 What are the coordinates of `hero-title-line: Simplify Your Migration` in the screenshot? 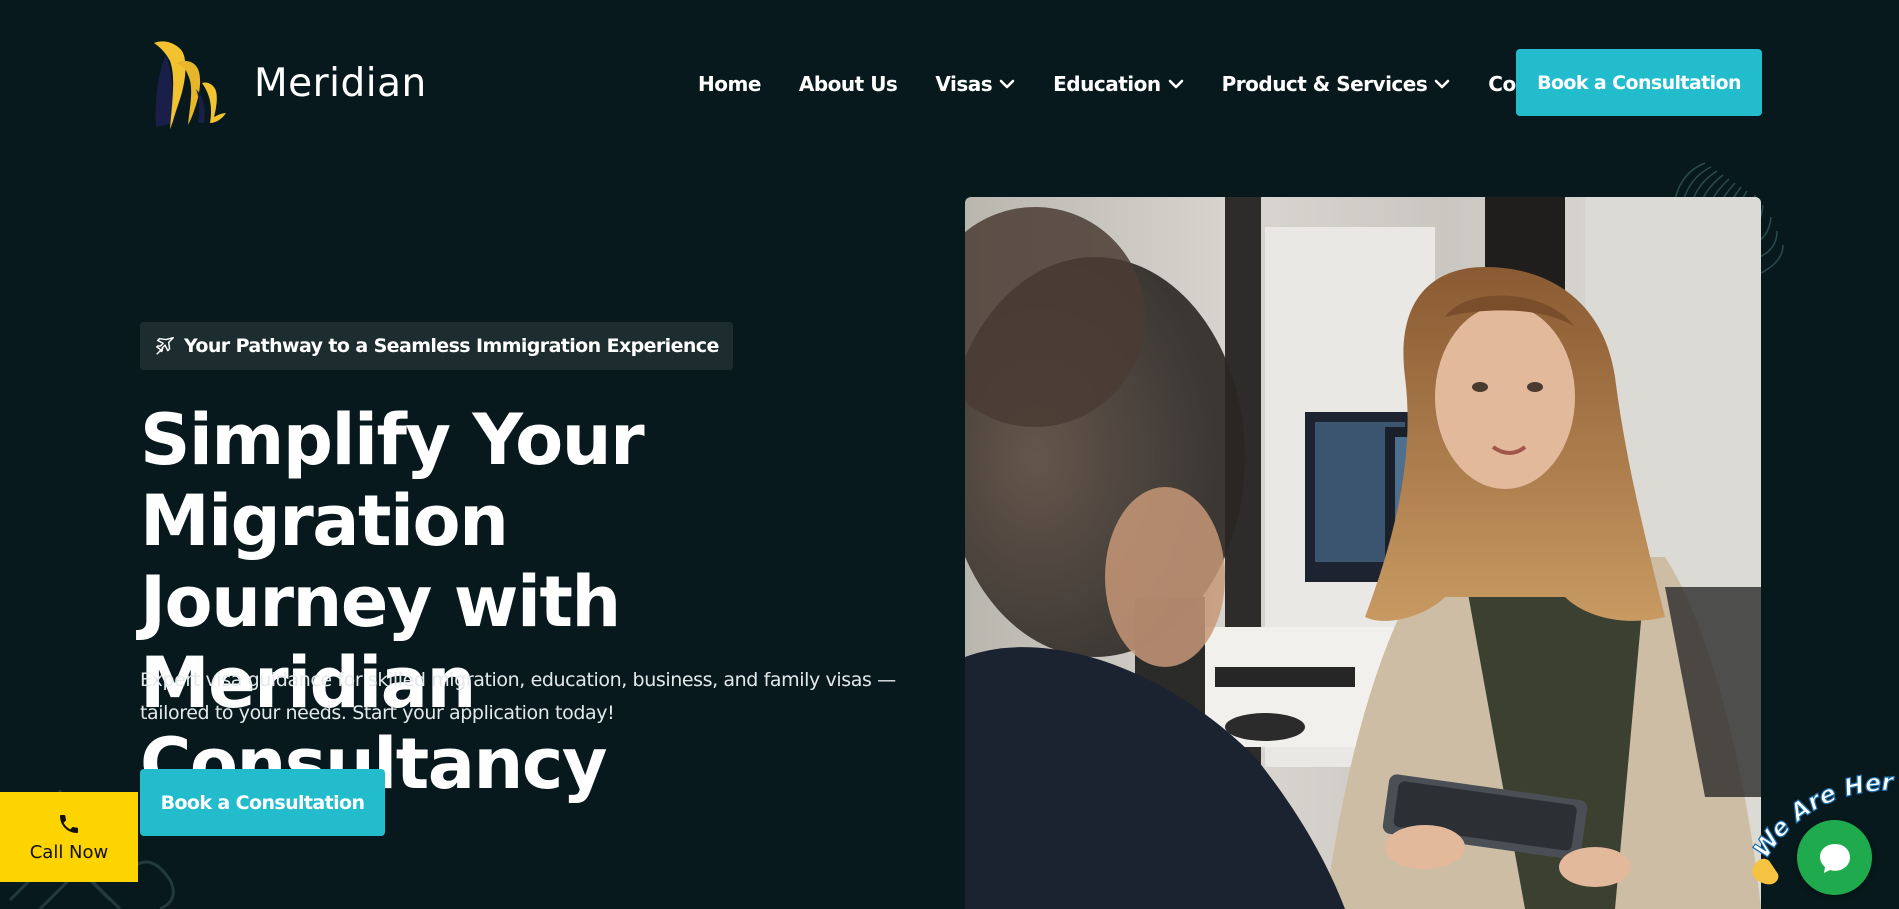 It's located at (392, 480).